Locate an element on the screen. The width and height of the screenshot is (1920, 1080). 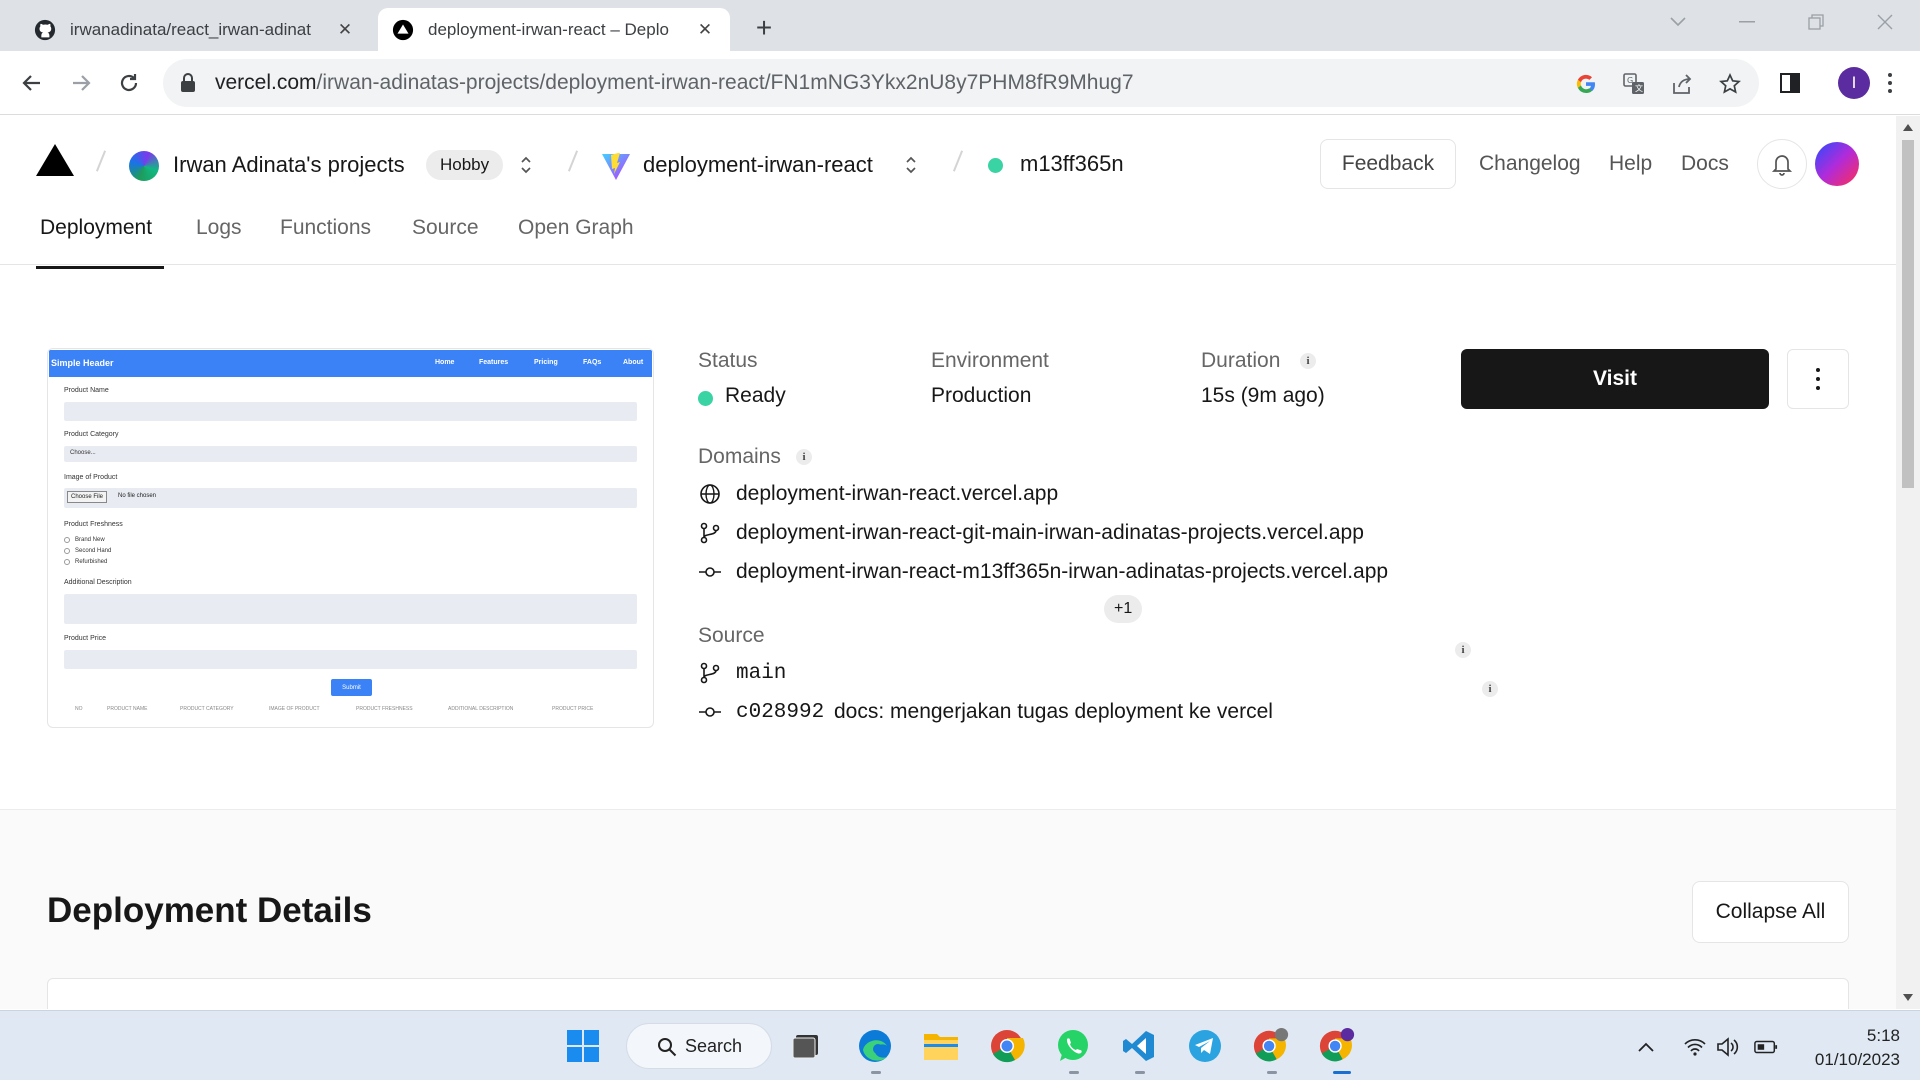
tab-search-chevron-icon is located at coordinates (1678, 22).